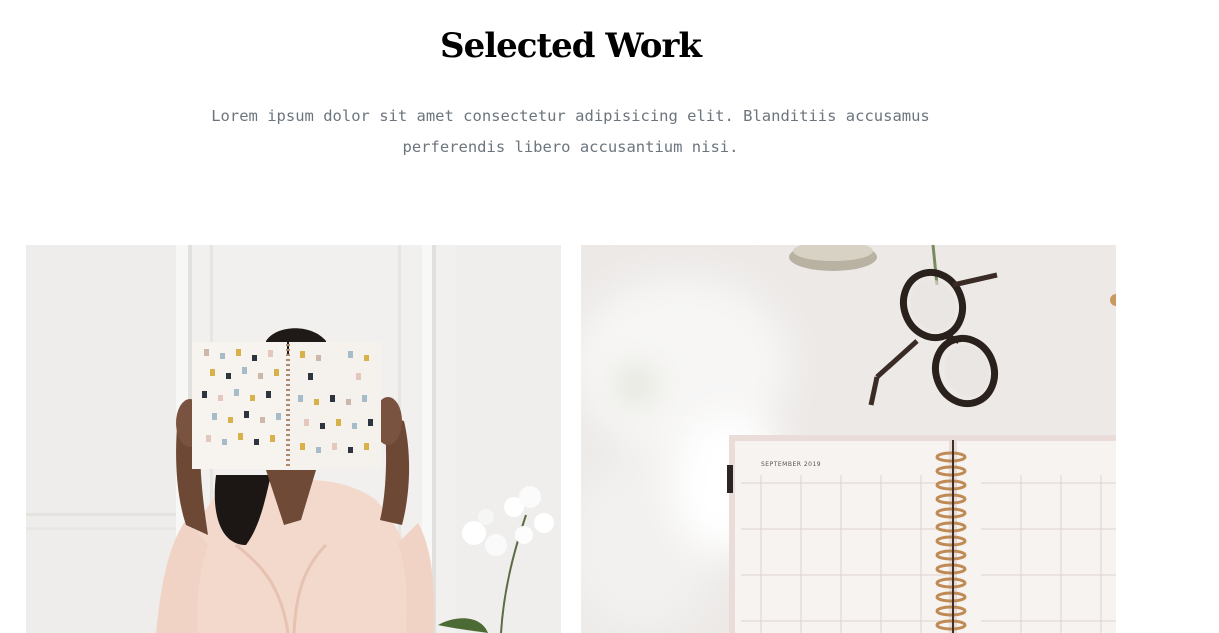 This screenshot has height=633, width=1219. What do you see at coordinates (571, 46) in the screenshot?
I see `section-title: Selected Work` at bounding box center [571, 46].